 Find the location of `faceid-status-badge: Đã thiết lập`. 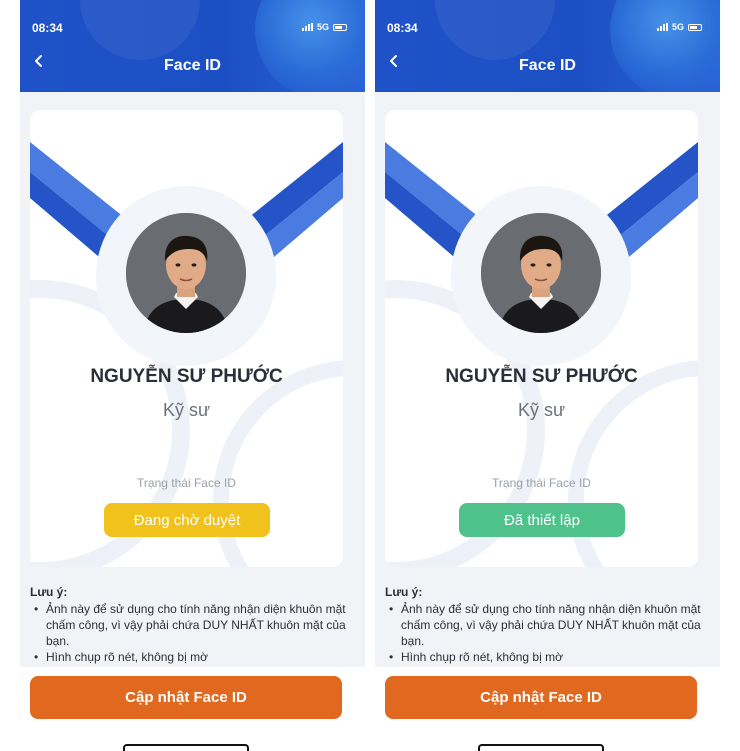

faceid-status-badge: Đã thiết lập is located at coordinates (542, 520).